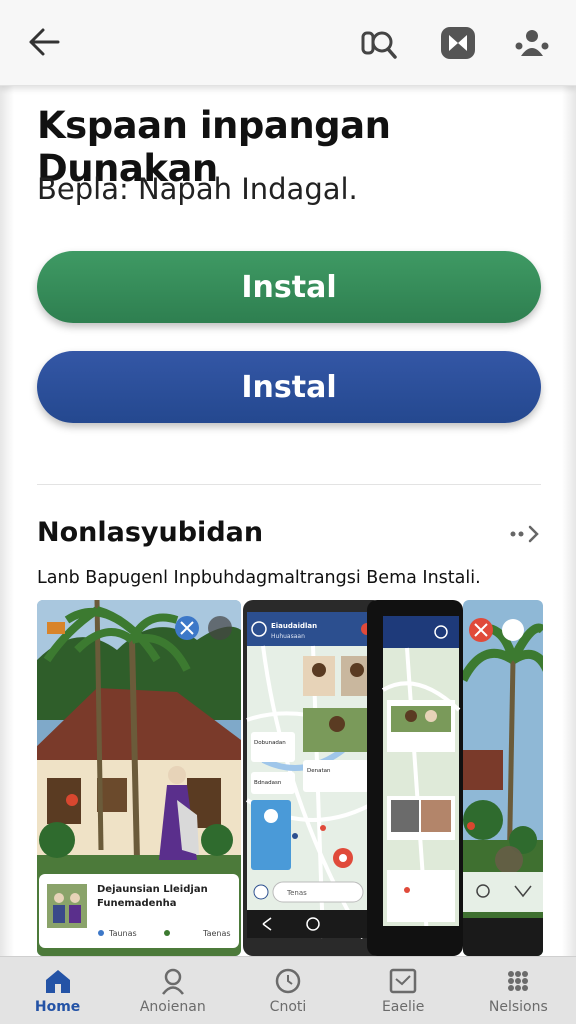 Image resolution: width=576 pixels, height=1024 pixels. Describe the element at coordinates (532, 43) in the screenshot. I see `account-icon` at that location.